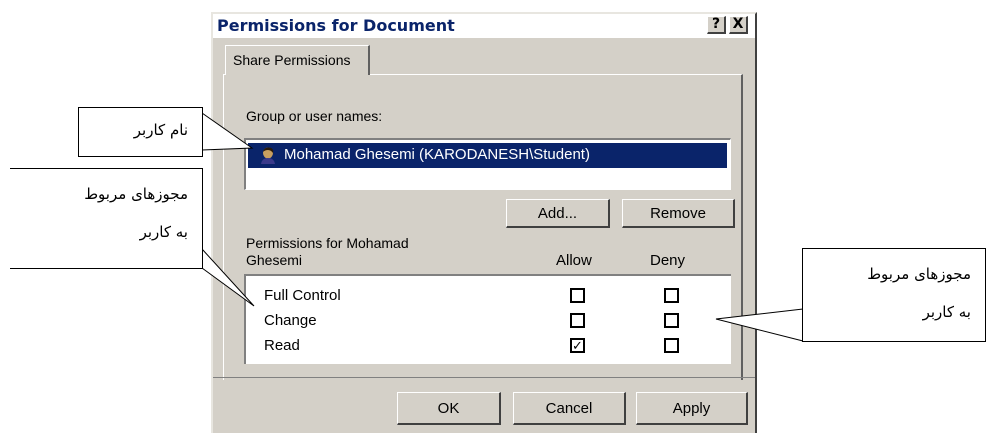  Describe the element at coordinates (678, 213) in the screenshot. I see `remove-button: Remove` at that location.